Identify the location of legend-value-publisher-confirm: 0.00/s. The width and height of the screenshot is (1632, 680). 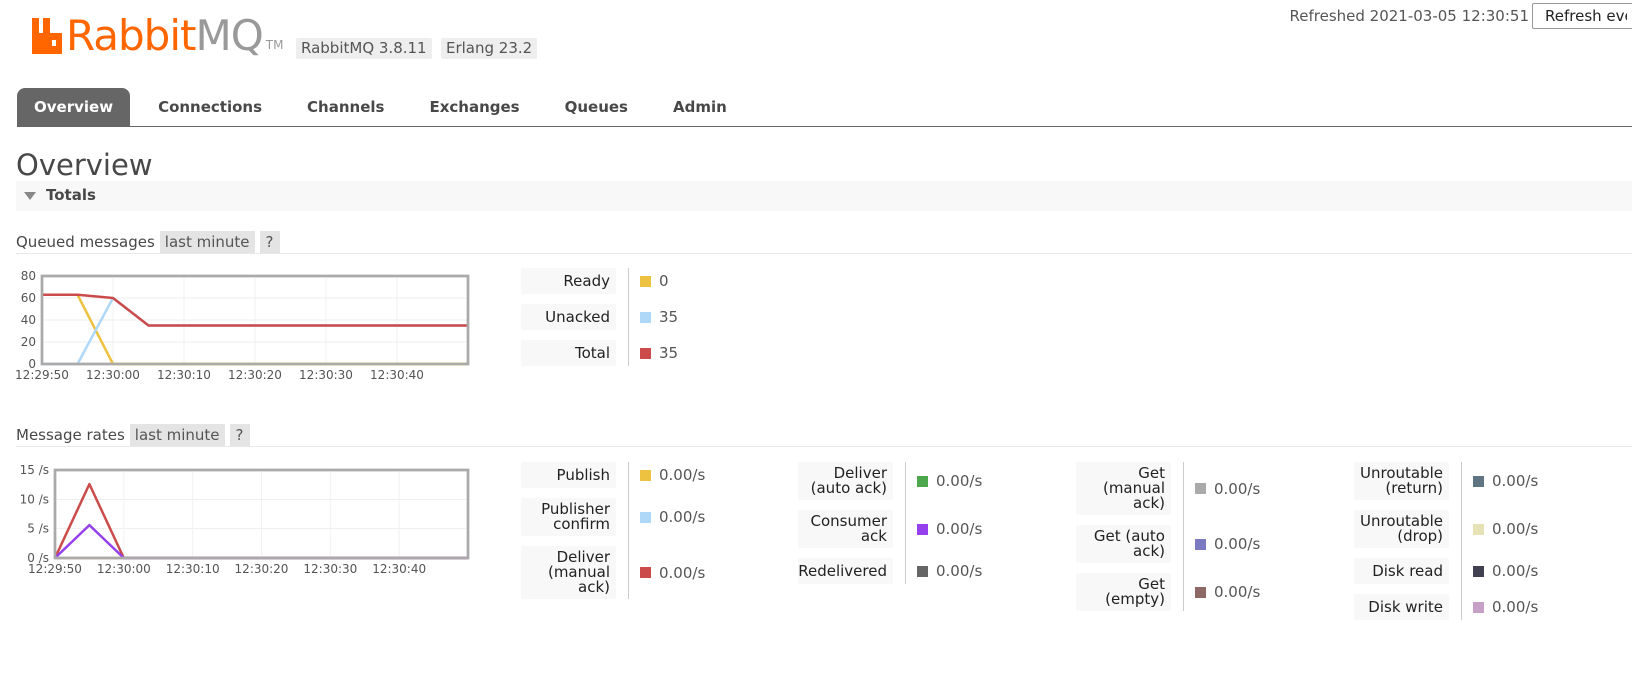
(672, 517).